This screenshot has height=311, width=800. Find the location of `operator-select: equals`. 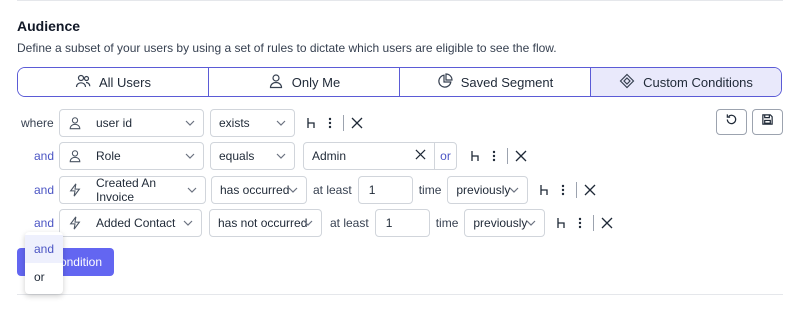

operator-select: equals is located at coordinates (252, 156).